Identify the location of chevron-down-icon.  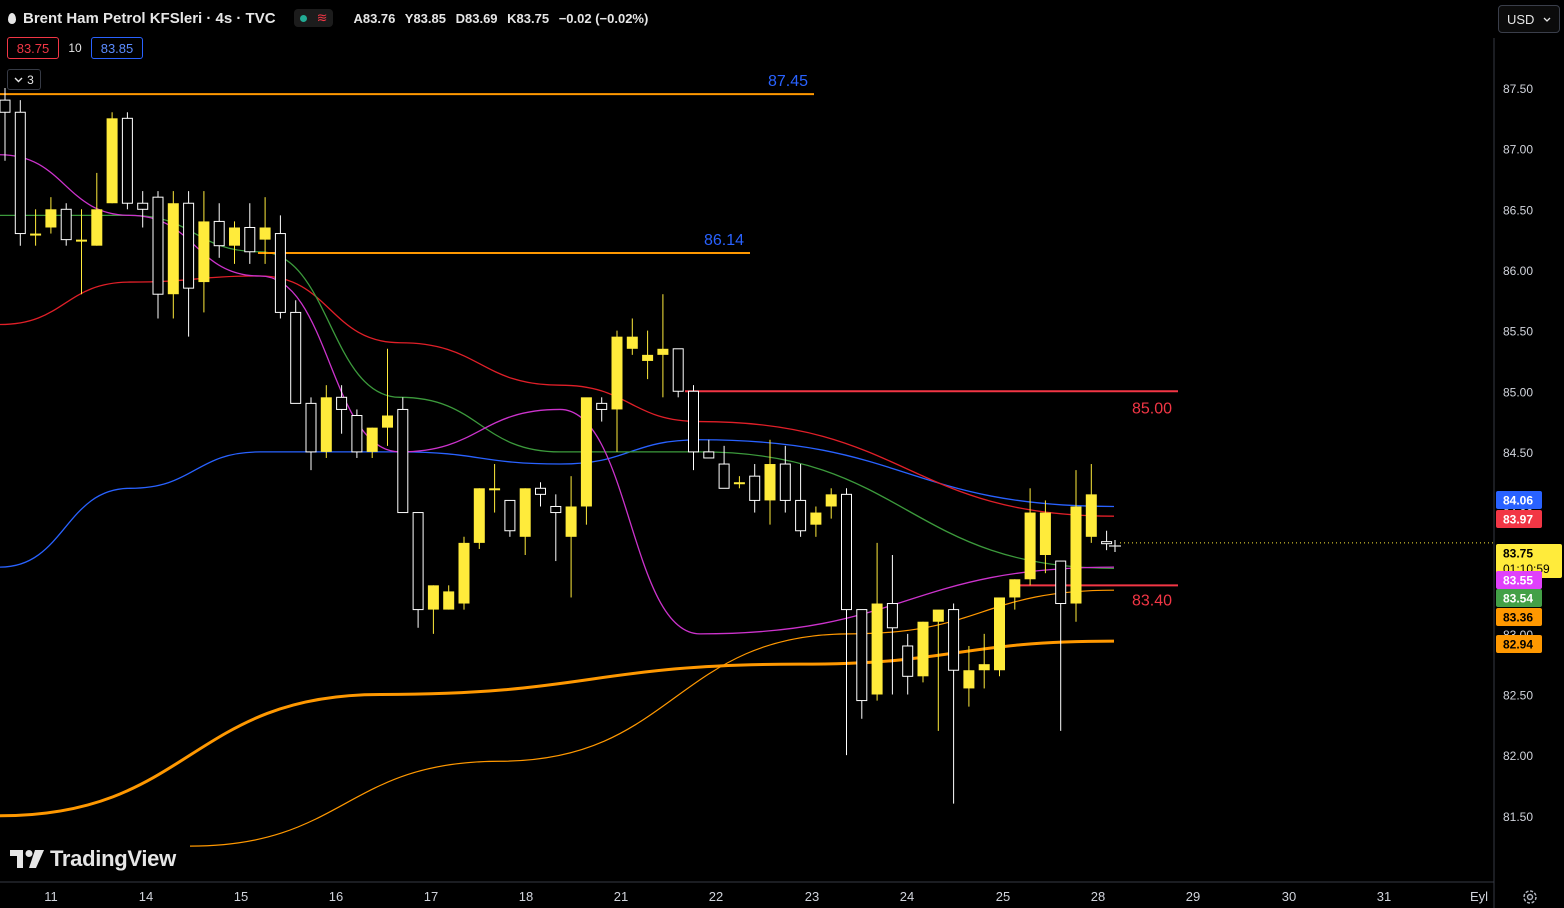
(18, 79).